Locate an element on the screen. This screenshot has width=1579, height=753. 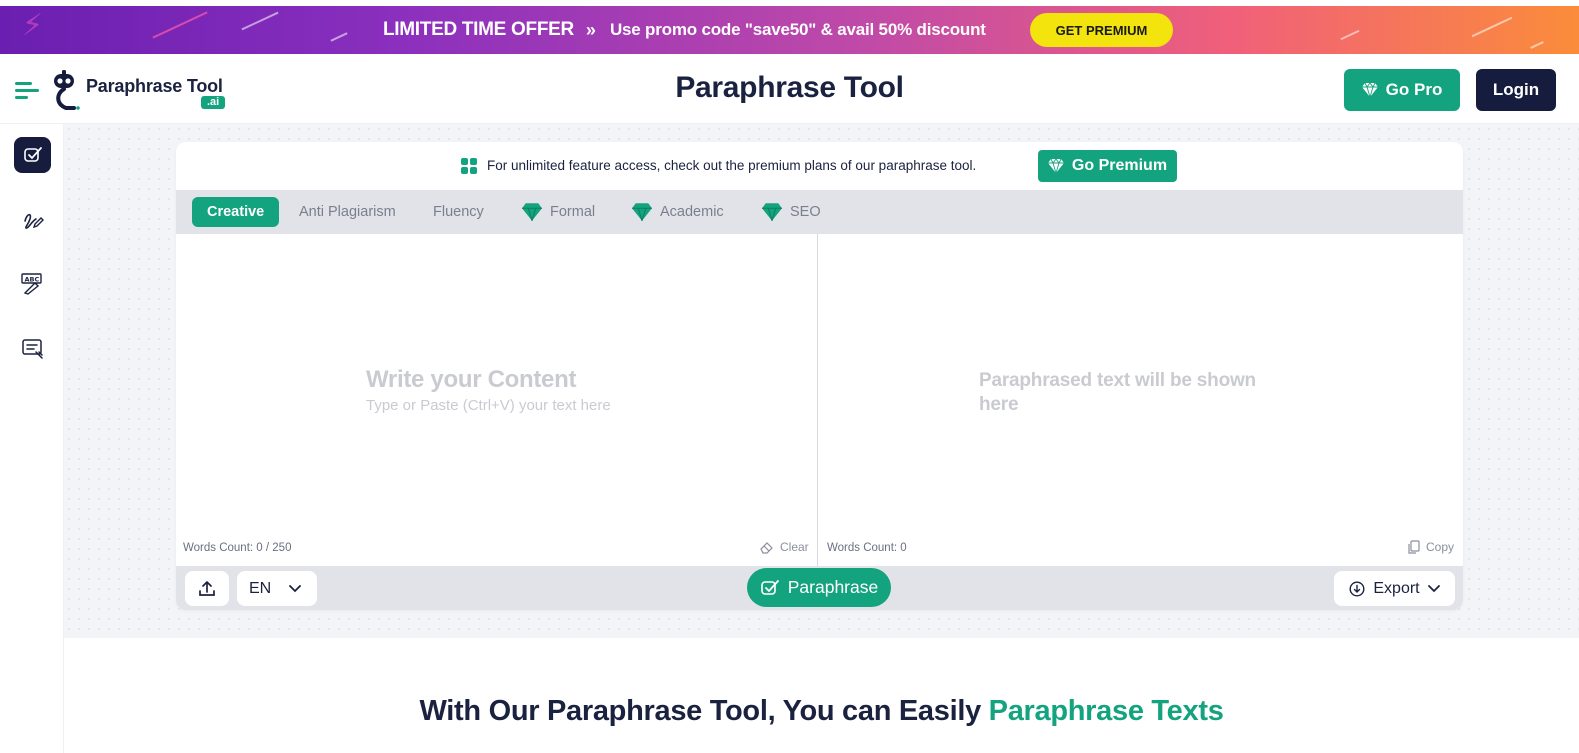
go-premium-label: Go Premium is located at coordinates (1119, 165).